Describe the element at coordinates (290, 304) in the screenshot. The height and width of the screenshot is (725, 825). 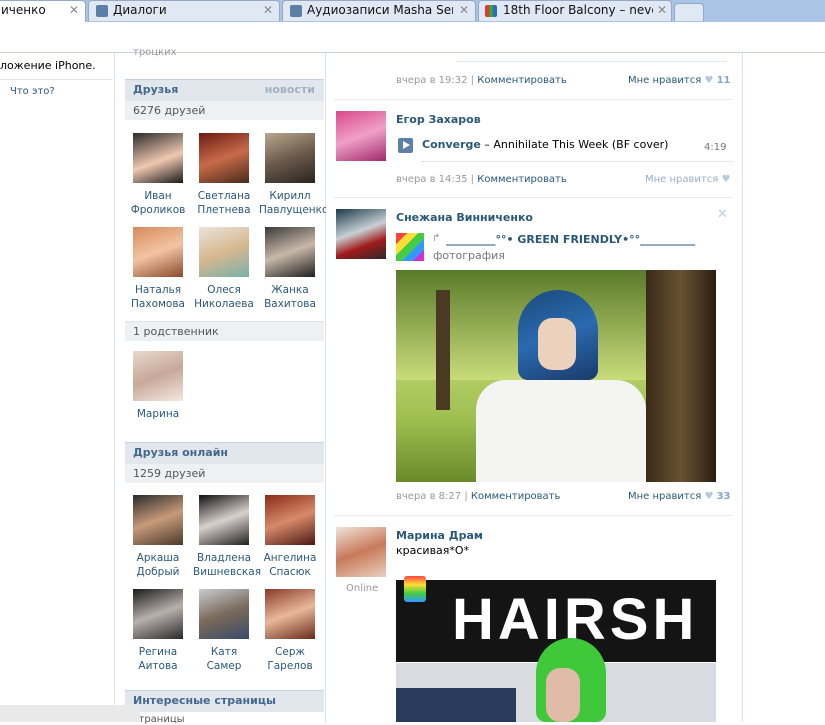
I see `friend-last-name: Вахитова` at that location.